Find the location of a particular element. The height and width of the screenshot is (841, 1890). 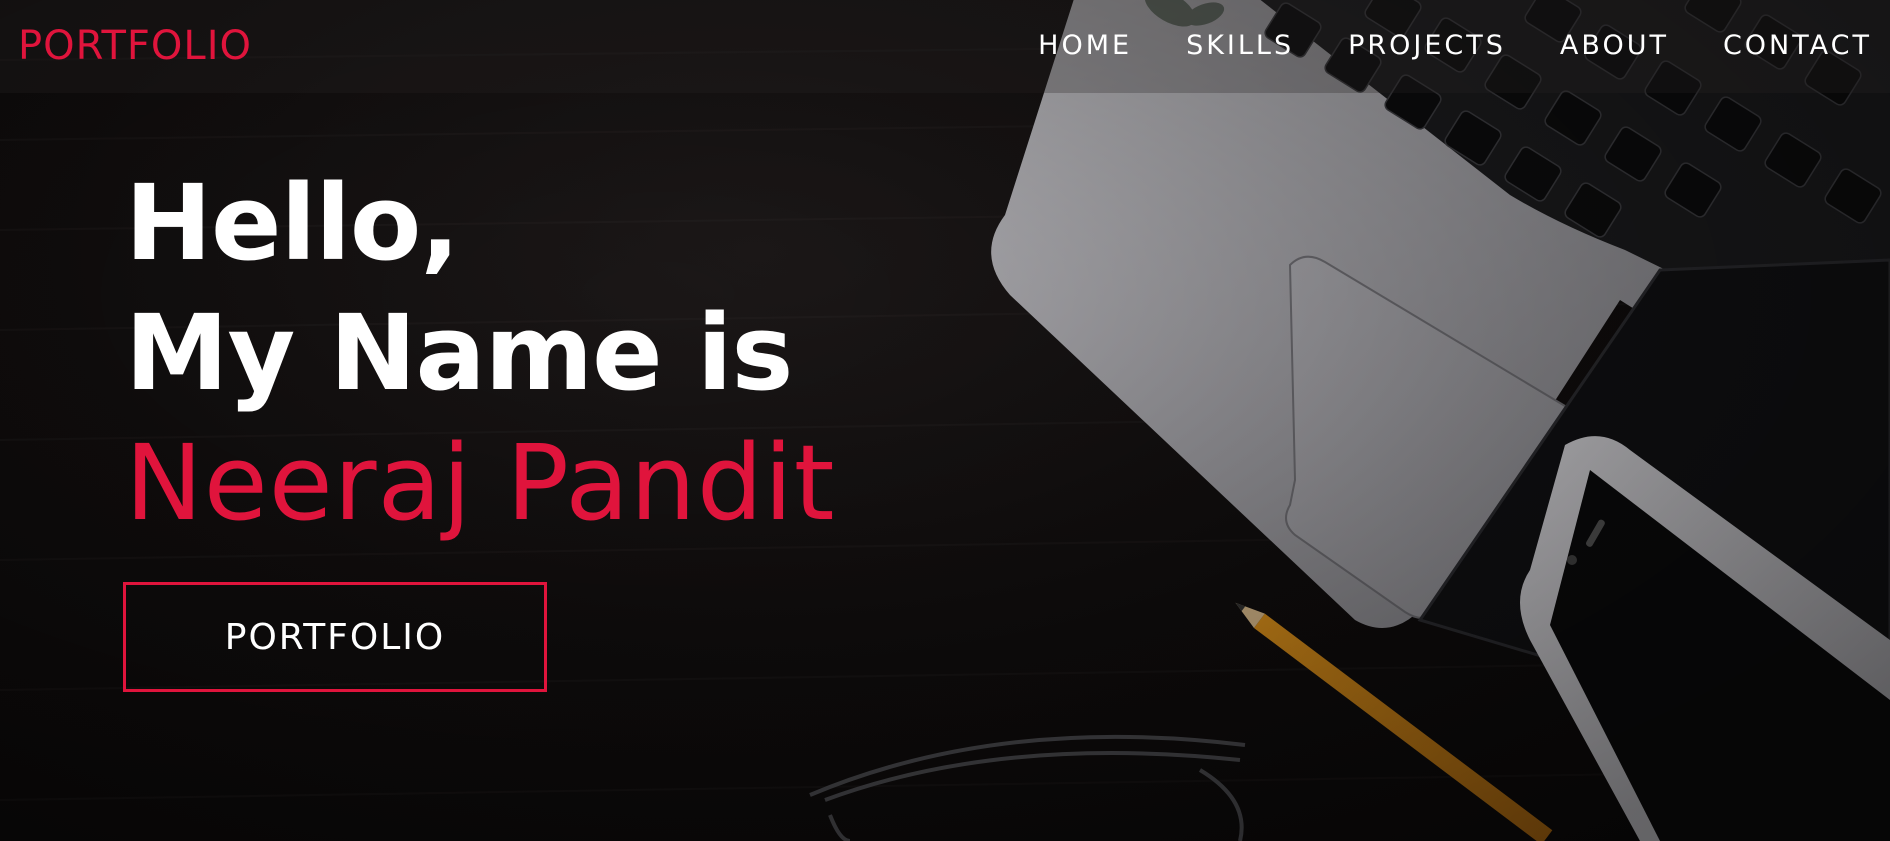

hero-name: Neeraj Pandit is located at coordinates (480, 483).